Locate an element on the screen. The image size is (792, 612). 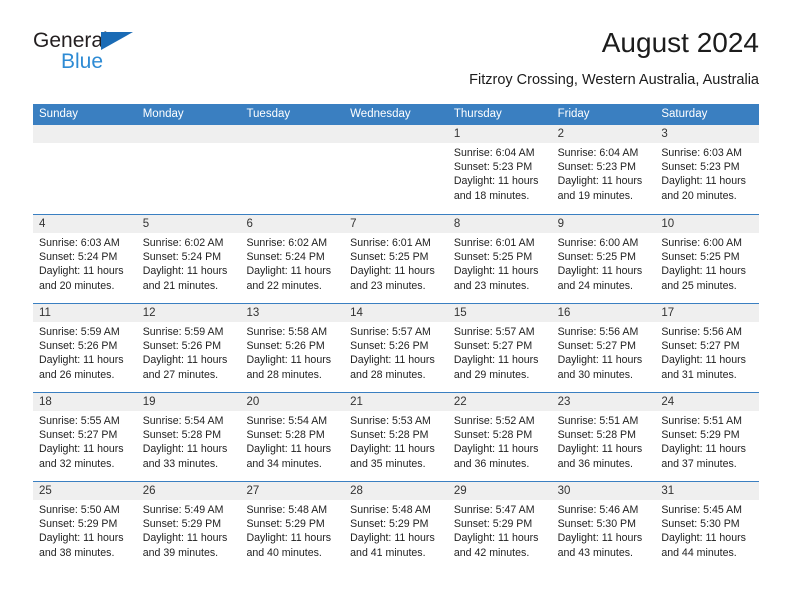
generalblue-logo: General Blue is located at coordinates (93, 54).